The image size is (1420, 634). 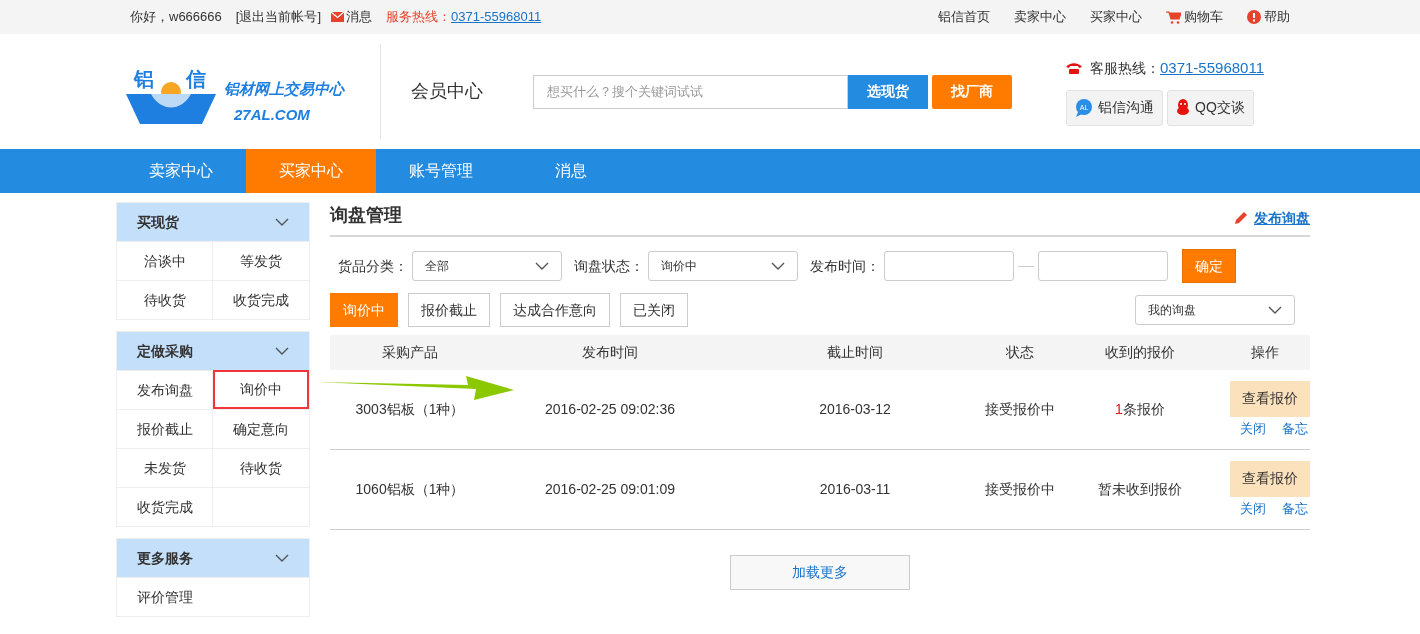 What do you see at coordinates (1210, 107) in the screenshot?
I see `chat-button: QQ交谈` at bounding box center [1210, 107].